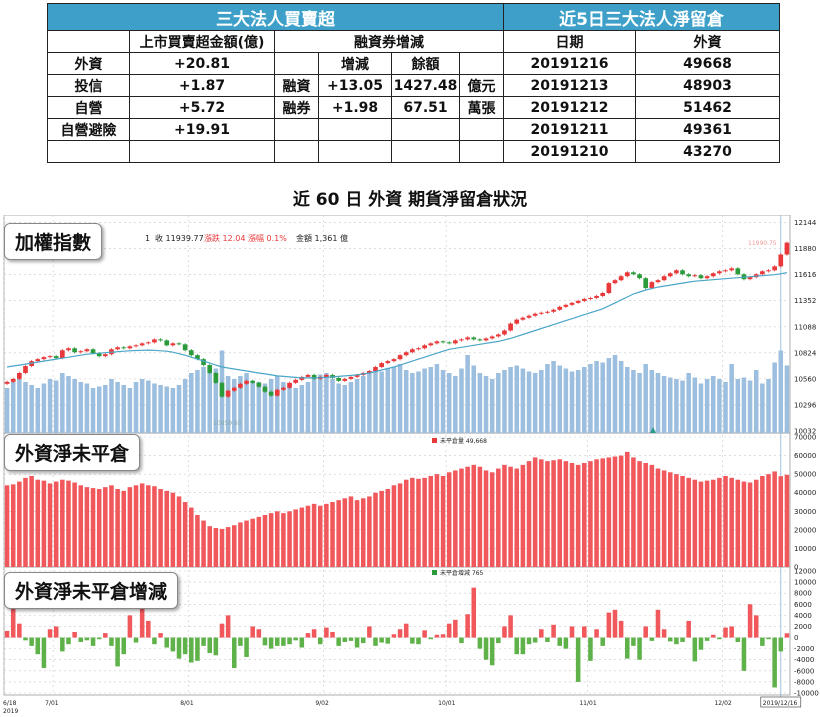  What do you see at coordinates (804, 649) in the screenshot?
I see `delta-tick-label: -2000` at bounding box center [804, 649].